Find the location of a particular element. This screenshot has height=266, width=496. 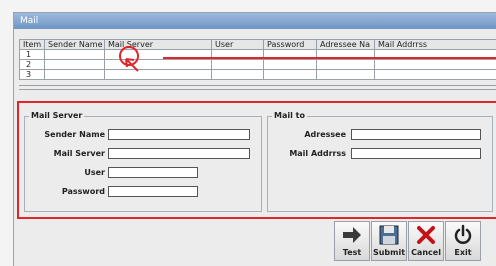

mail-to-group-title: Mail to is located at coordinates (289, 115).